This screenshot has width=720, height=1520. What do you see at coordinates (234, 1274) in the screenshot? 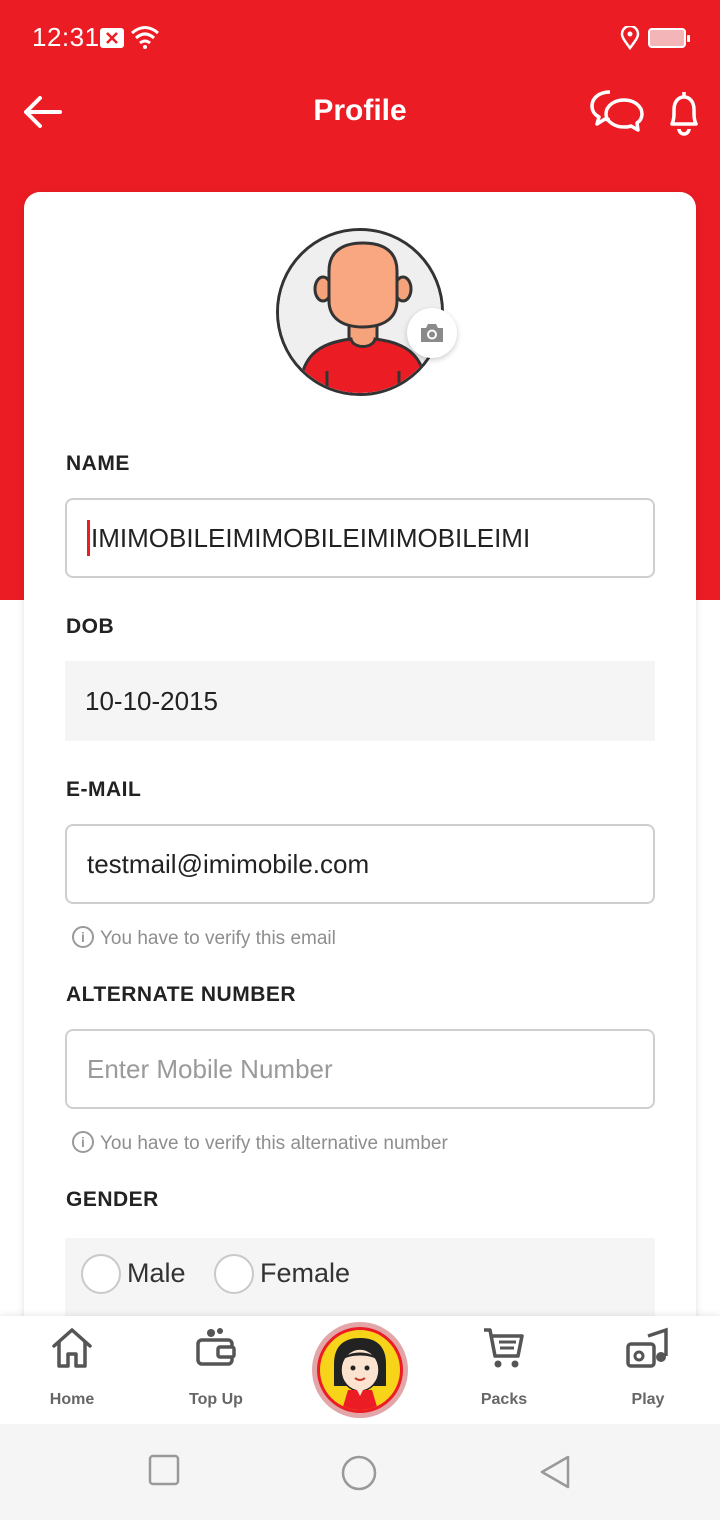
I see `gender-female-radio` at bounding box center [234, 1274].